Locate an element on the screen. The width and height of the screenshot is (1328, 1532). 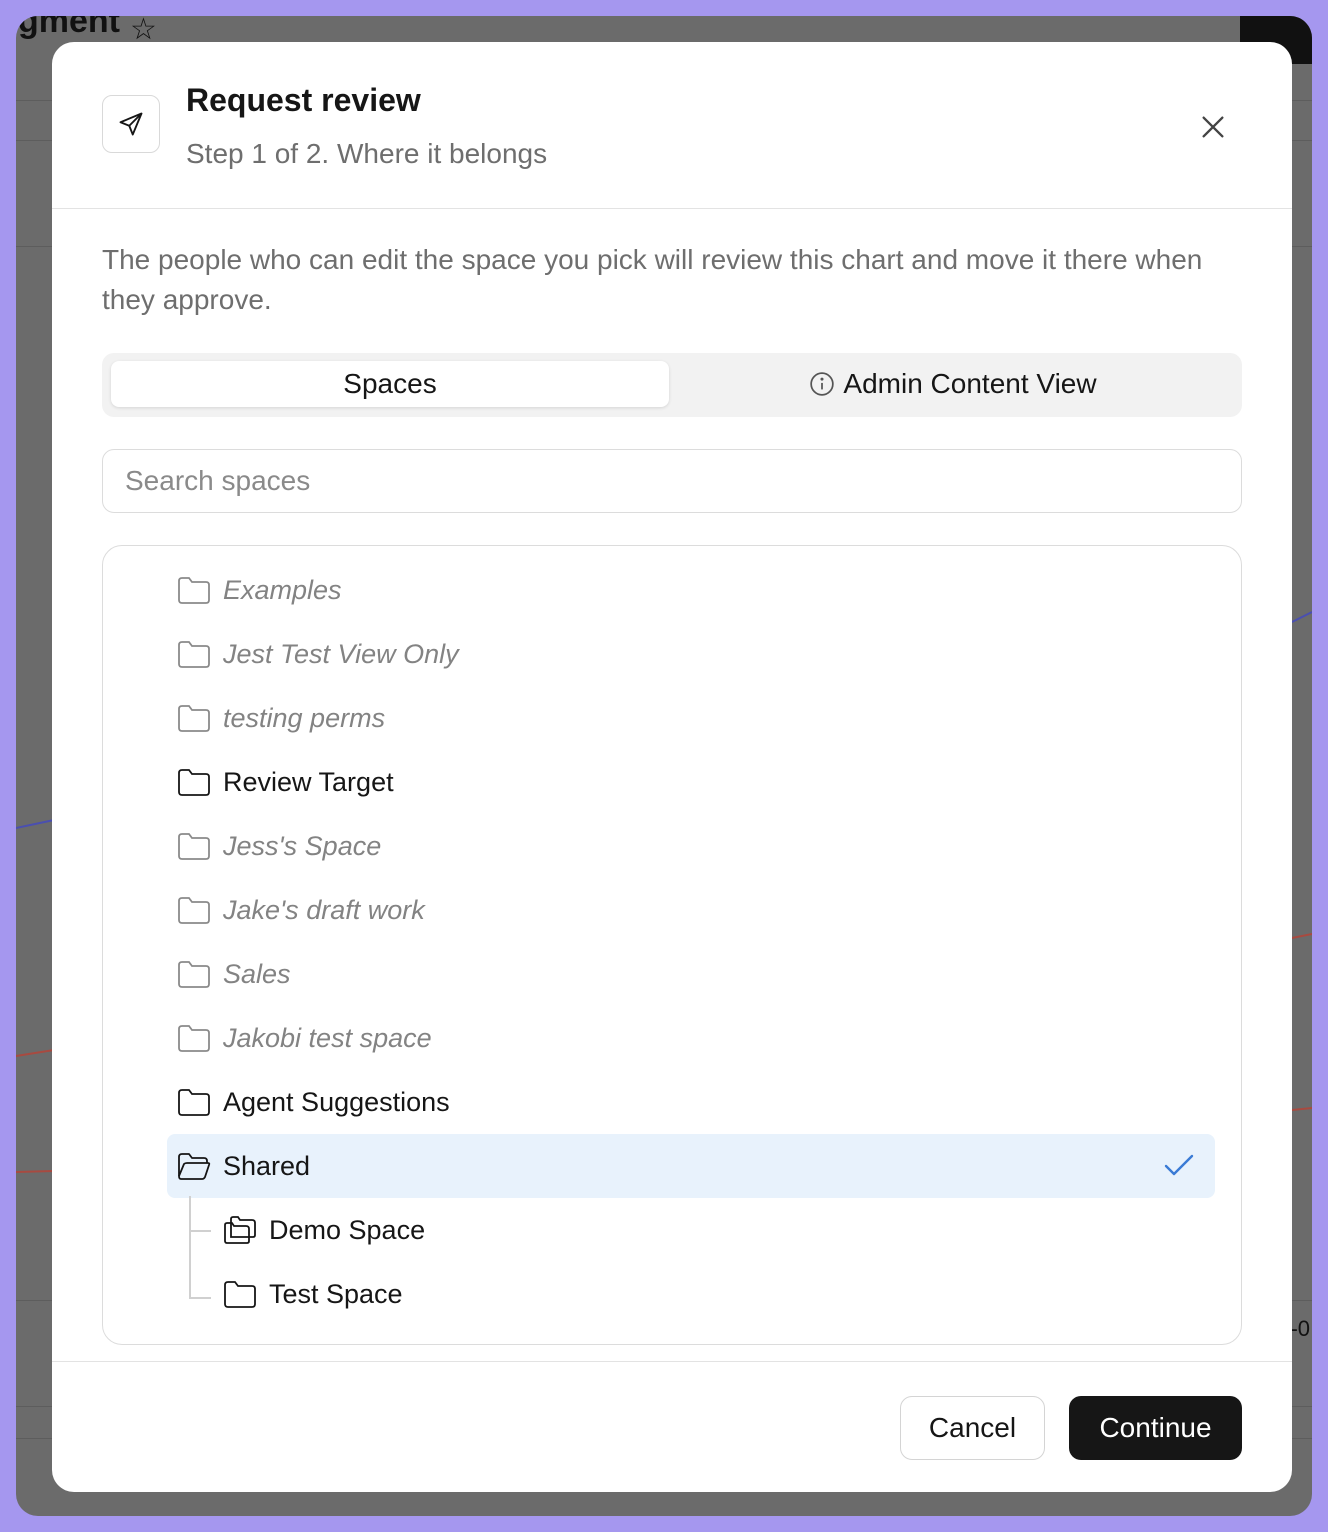
list-item-label: Jake's draft work is located at coordinates (324, 909).